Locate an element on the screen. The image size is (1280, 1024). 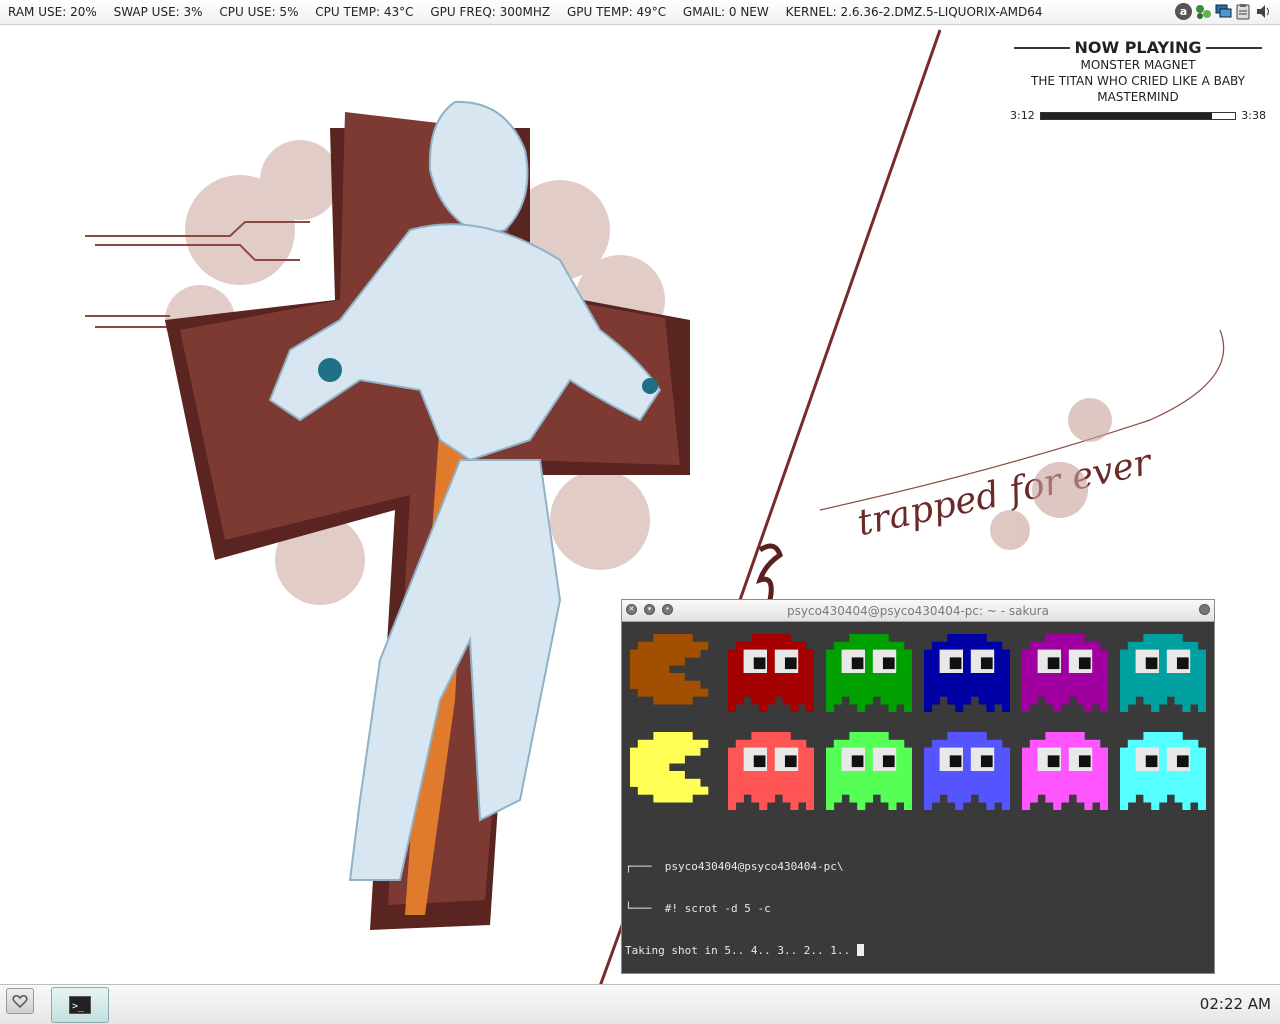
taskbar-terminal-button: >_ is located at coordinates (80, 1005).